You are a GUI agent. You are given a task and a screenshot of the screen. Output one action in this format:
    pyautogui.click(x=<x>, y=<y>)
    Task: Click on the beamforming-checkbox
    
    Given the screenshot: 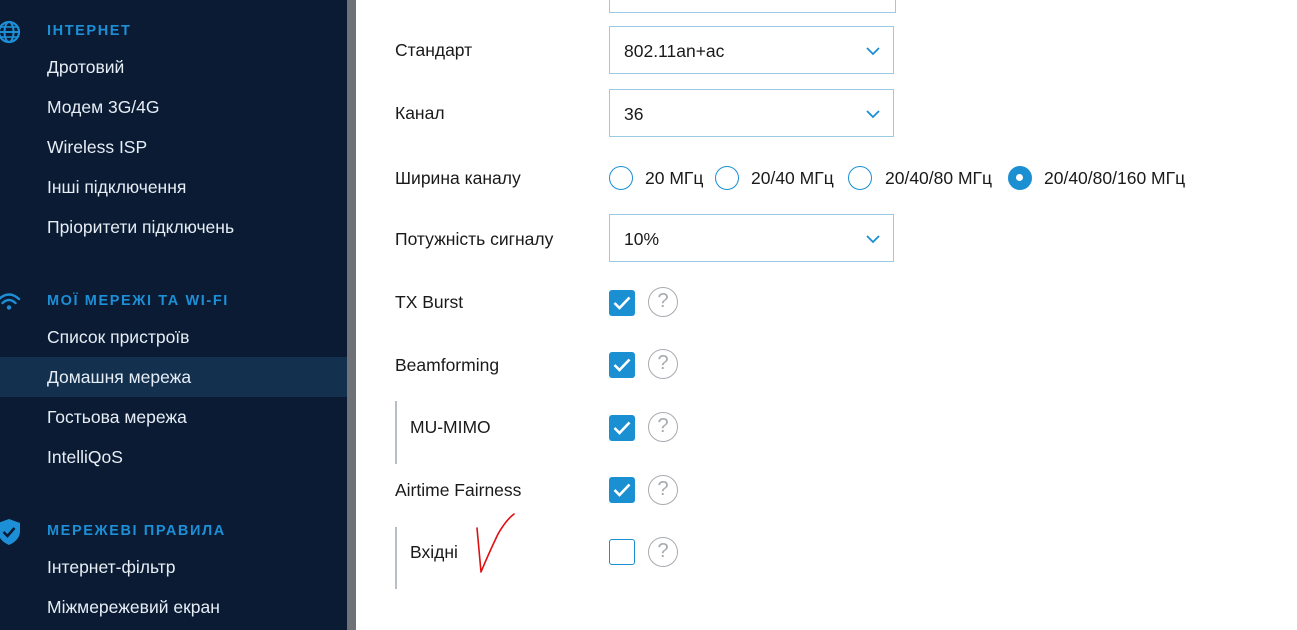 What is the action you would take?
    pyautogui.click(x=622, y=365)
    